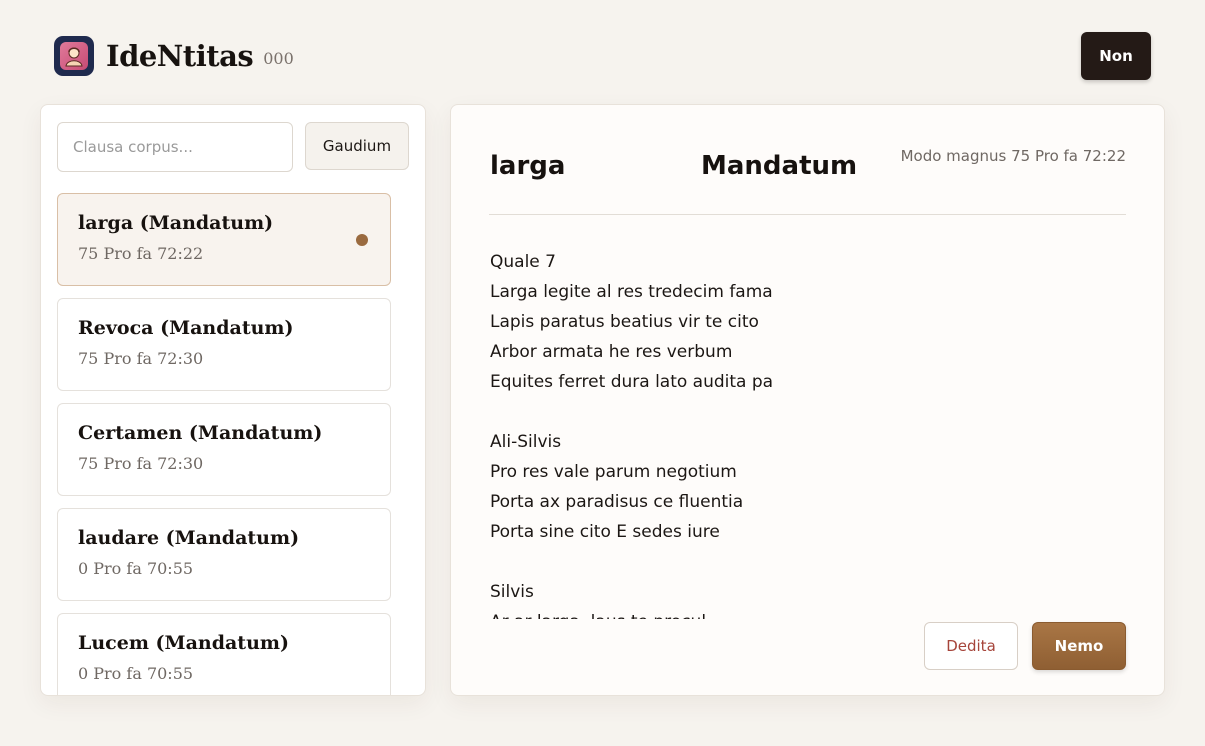  I want to click on list-item: Lucem (Mandatum) 0 Pro fa 70:55, so click(224, 654).